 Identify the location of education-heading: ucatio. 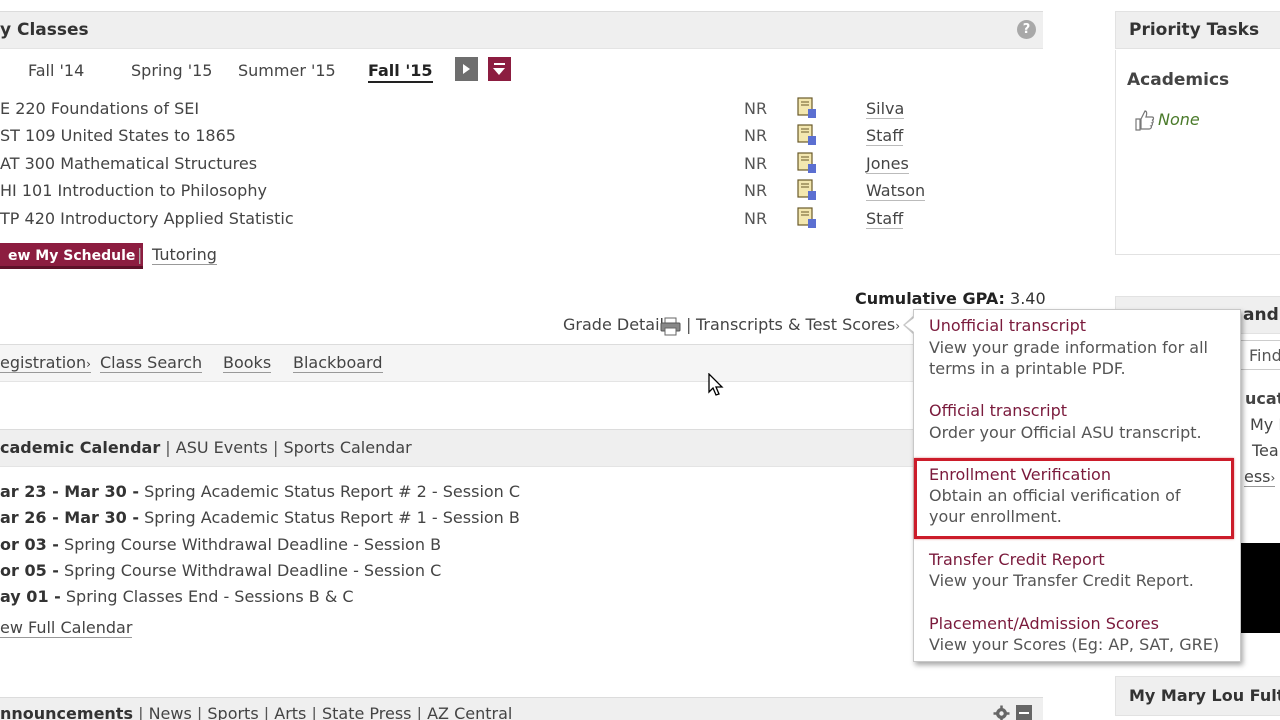
(1262, 398).